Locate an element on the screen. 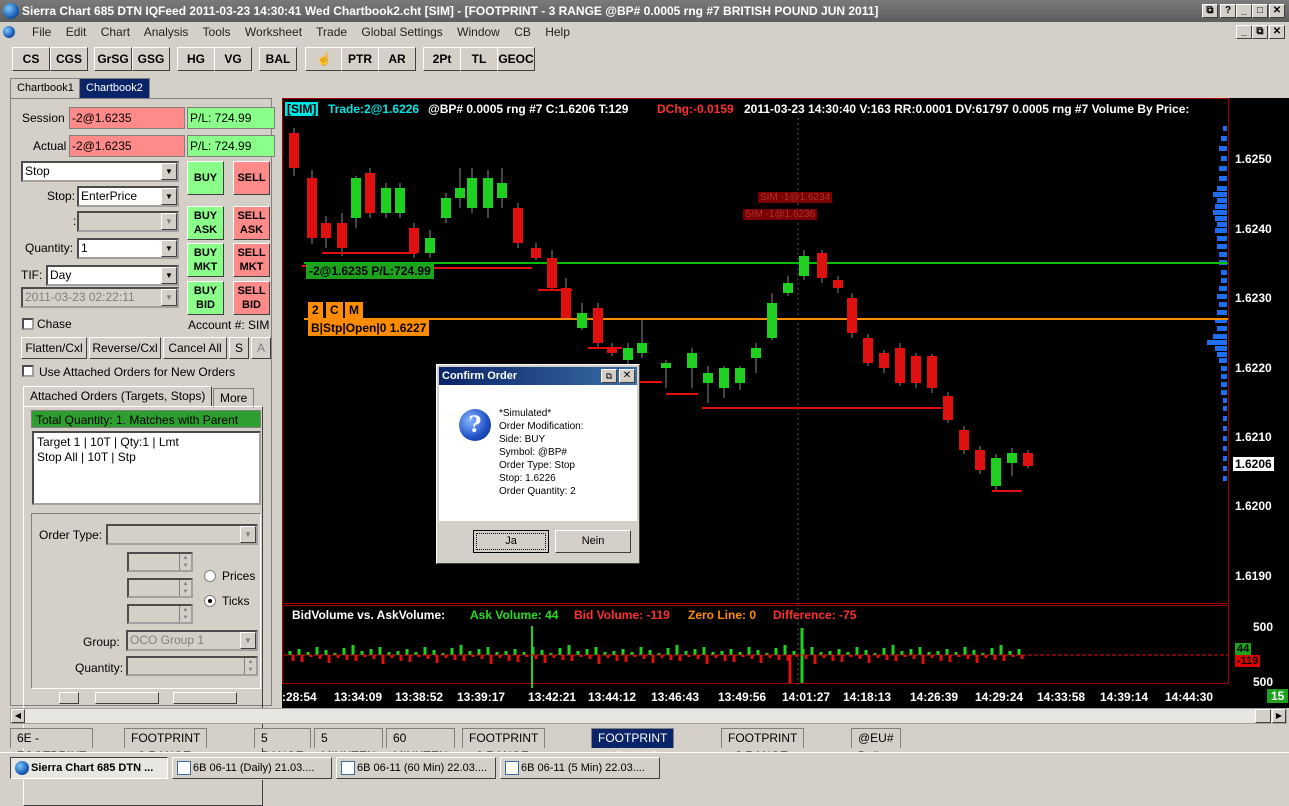 This screenshot has height=806, width=1289. menu-analysis: Analysis is located at coordinates (166, 32).